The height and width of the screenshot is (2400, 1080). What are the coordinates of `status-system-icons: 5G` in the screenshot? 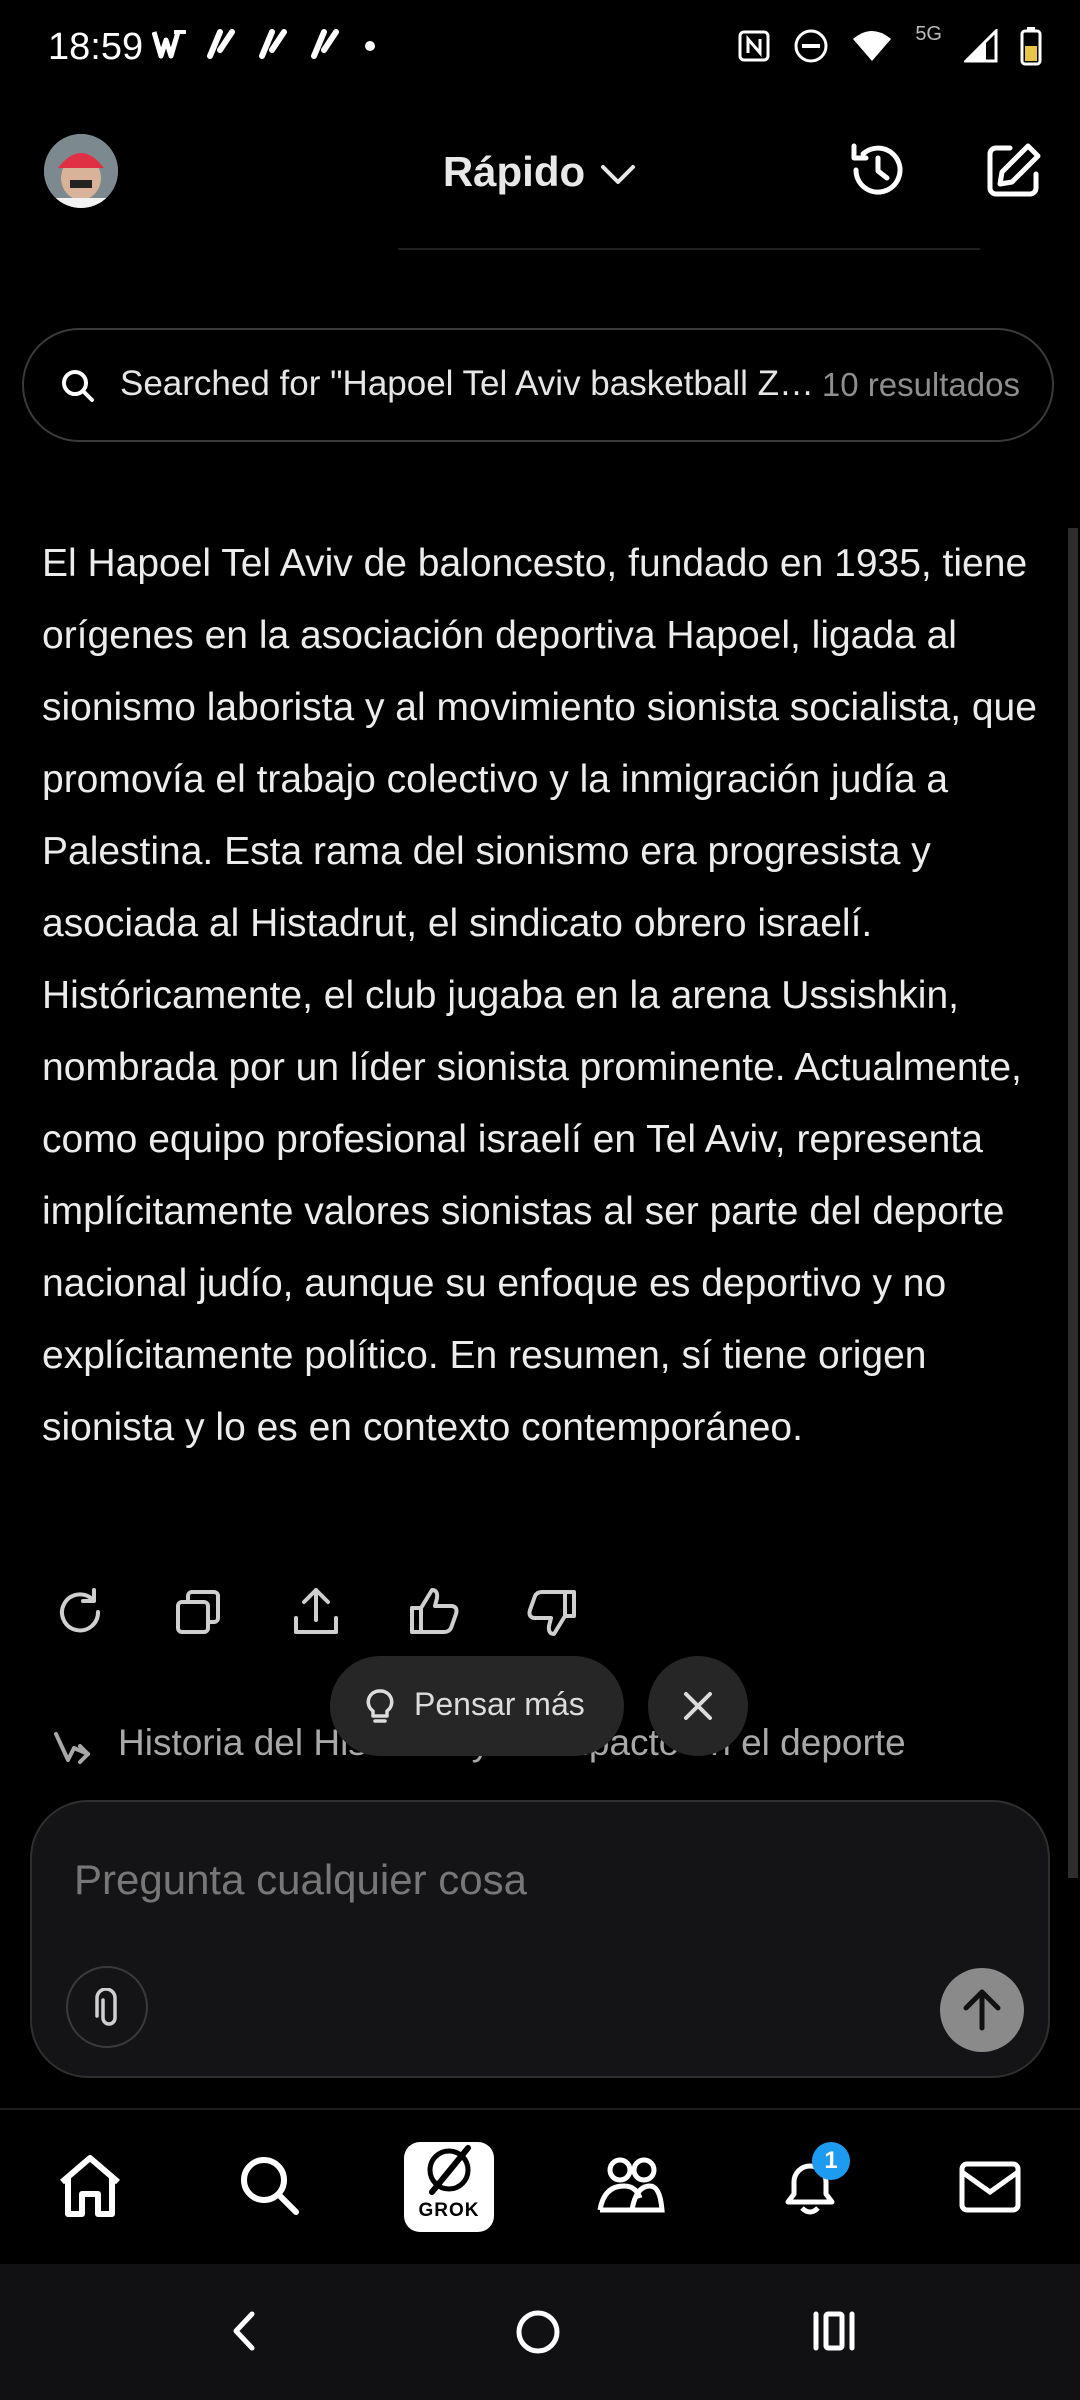 It's located at (889, 44).